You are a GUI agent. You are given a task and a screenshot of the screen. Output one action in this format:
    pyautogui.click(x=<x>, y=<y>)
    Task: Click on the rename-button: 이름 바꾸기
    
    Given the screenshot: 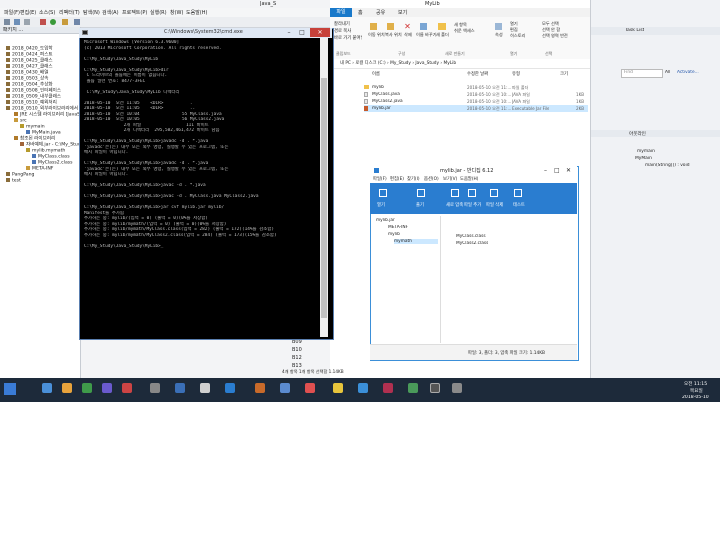 What is the action you would take?
    pyautogui.click(x=426, y=35)
    